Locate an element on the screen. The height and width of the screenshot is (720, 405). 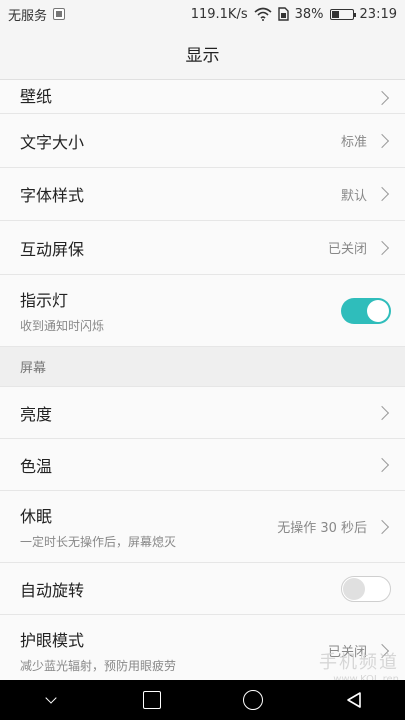
battery-icon is located at coordinates (342, 14).